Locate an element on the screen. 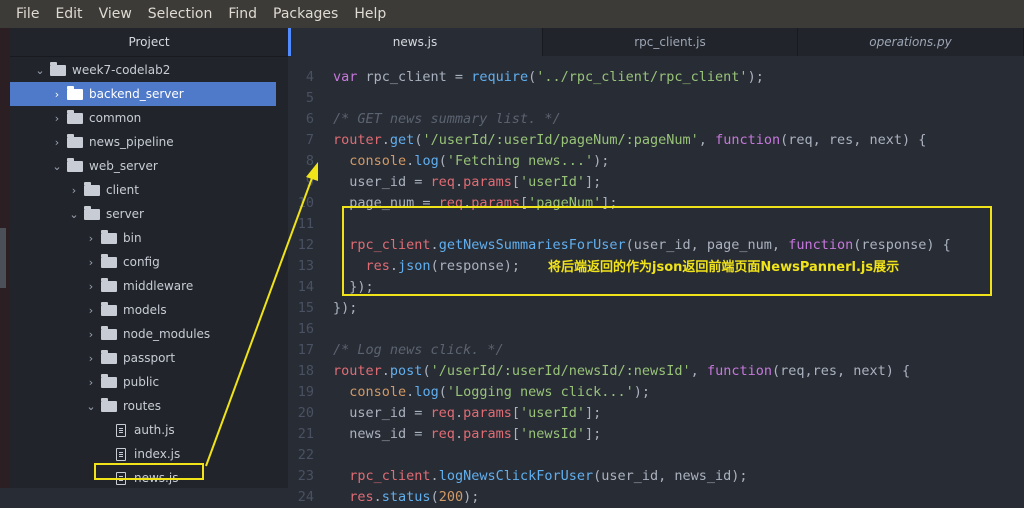 The width and height of the screenshot is (1024, 508). tree-item-public: › public is located at coordinates (149, 382).